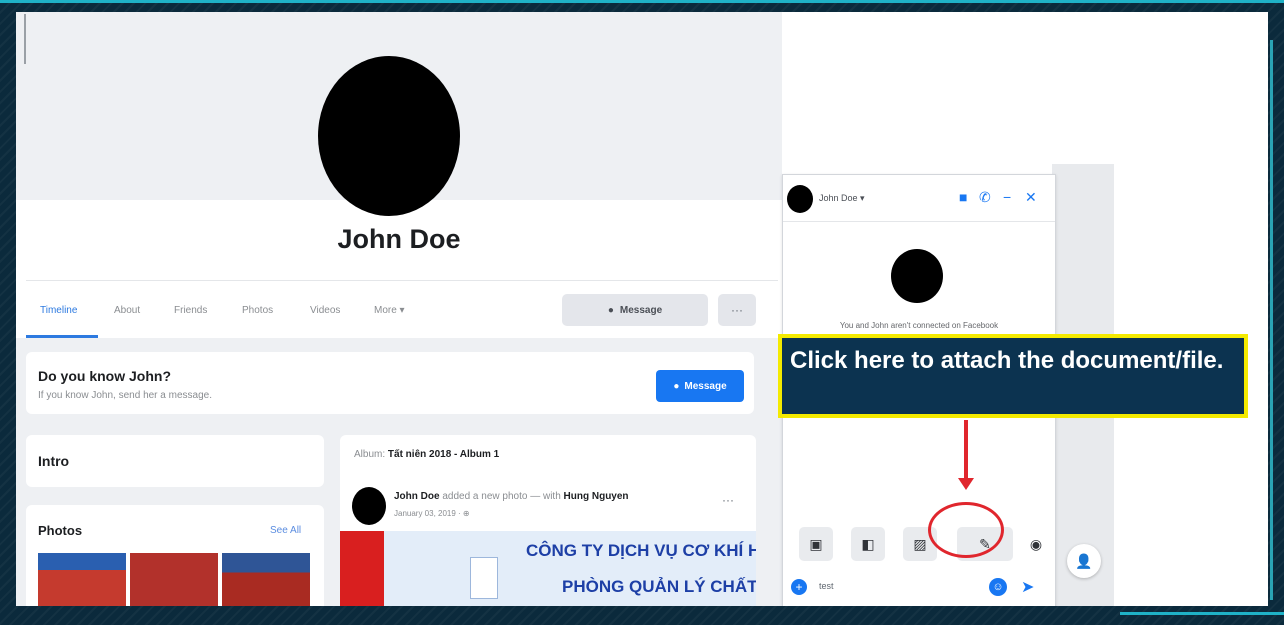 This screenshot has width=1284, height=625. What do you see at coordinates (369, 506) in the screenshot?
I see `post-author-avatar` at bounding box center [369, 506].